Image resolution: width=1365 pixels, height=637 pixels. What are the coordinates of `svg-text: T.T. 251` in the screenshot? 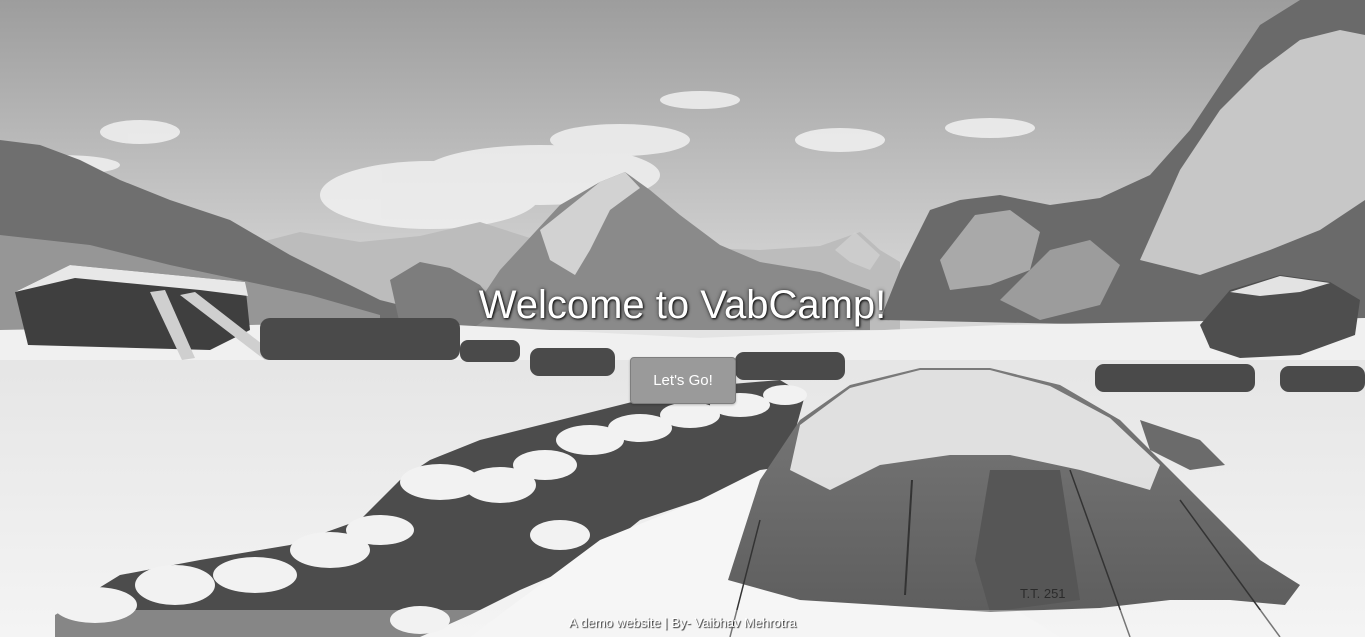 It's located at (1043, 593).